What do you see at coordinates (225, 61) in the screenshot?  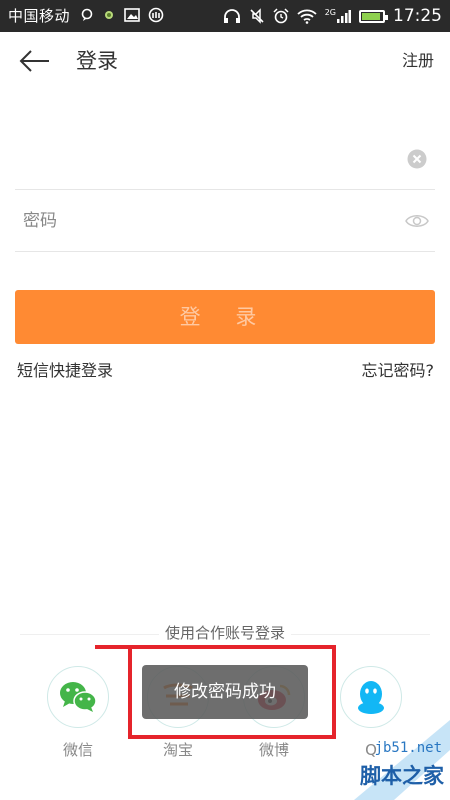 I see `title-bar: 登录 注册` at bounding box center [225, 61].